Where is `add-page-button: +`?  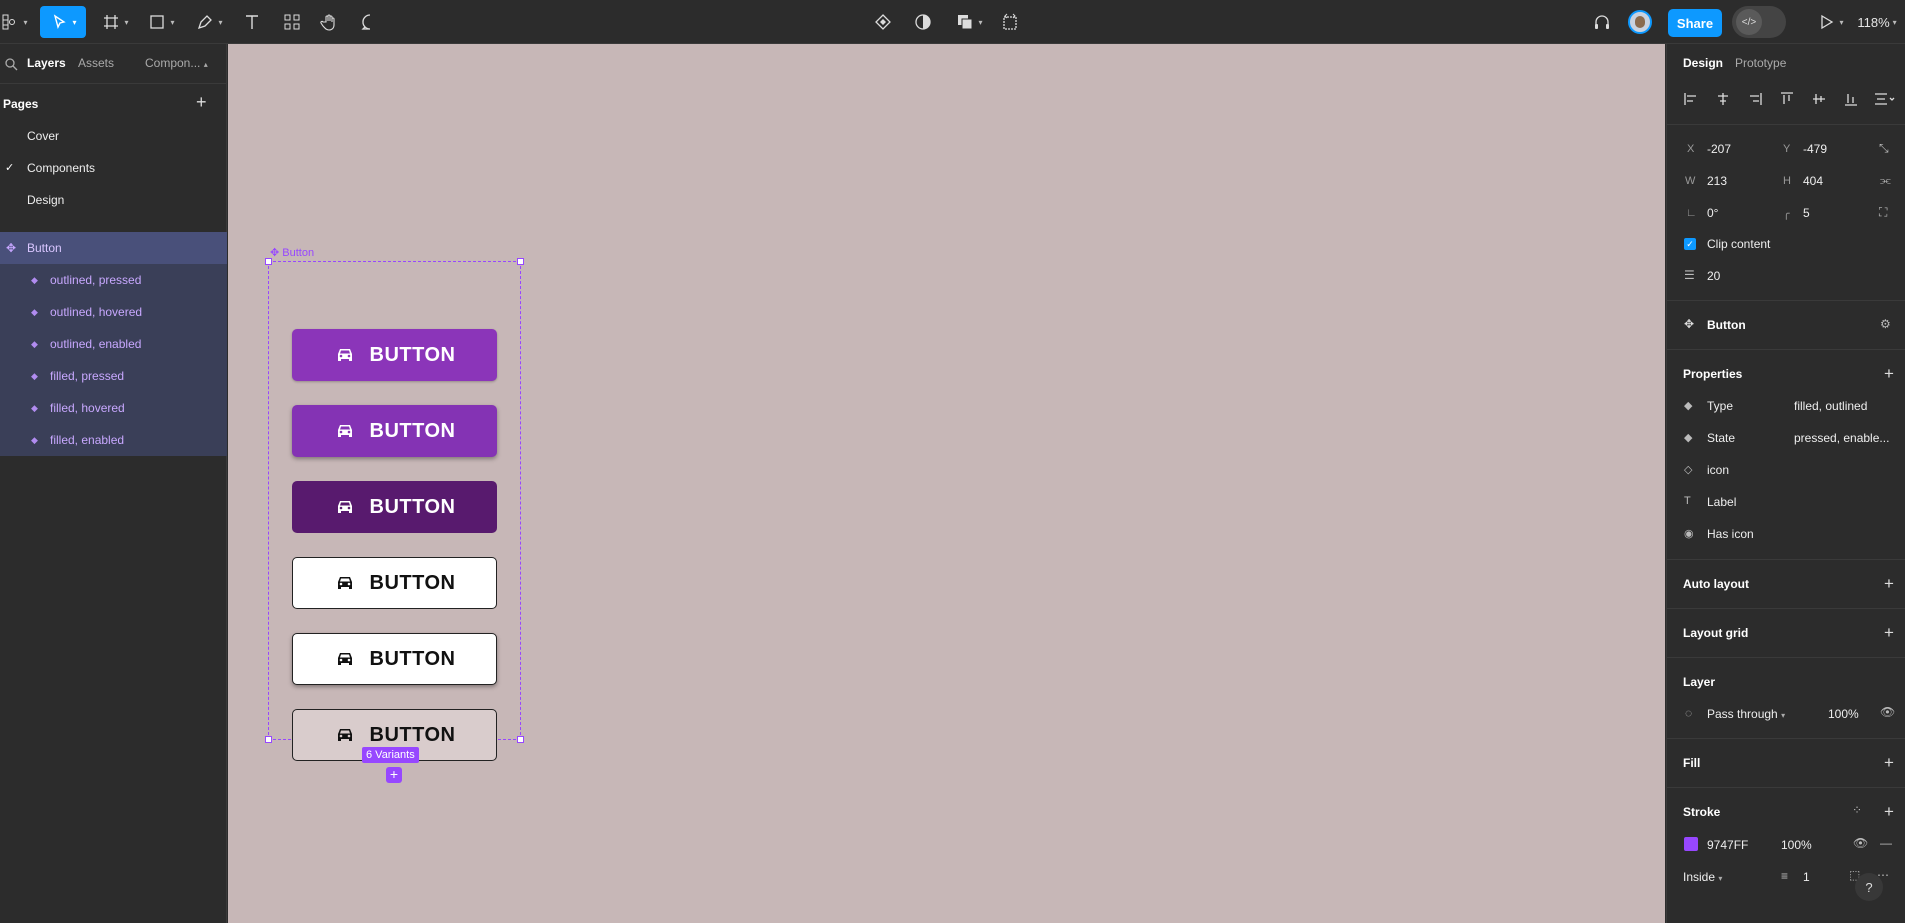
add-page-button: + is located at coordinates (201, 102).